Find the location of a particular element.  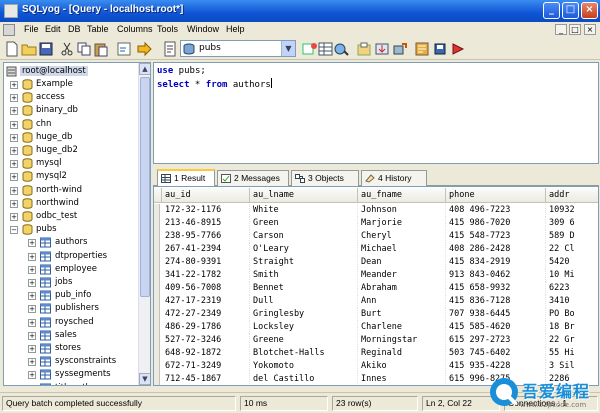

menu-table: Table is located at coordinates (98, 29).